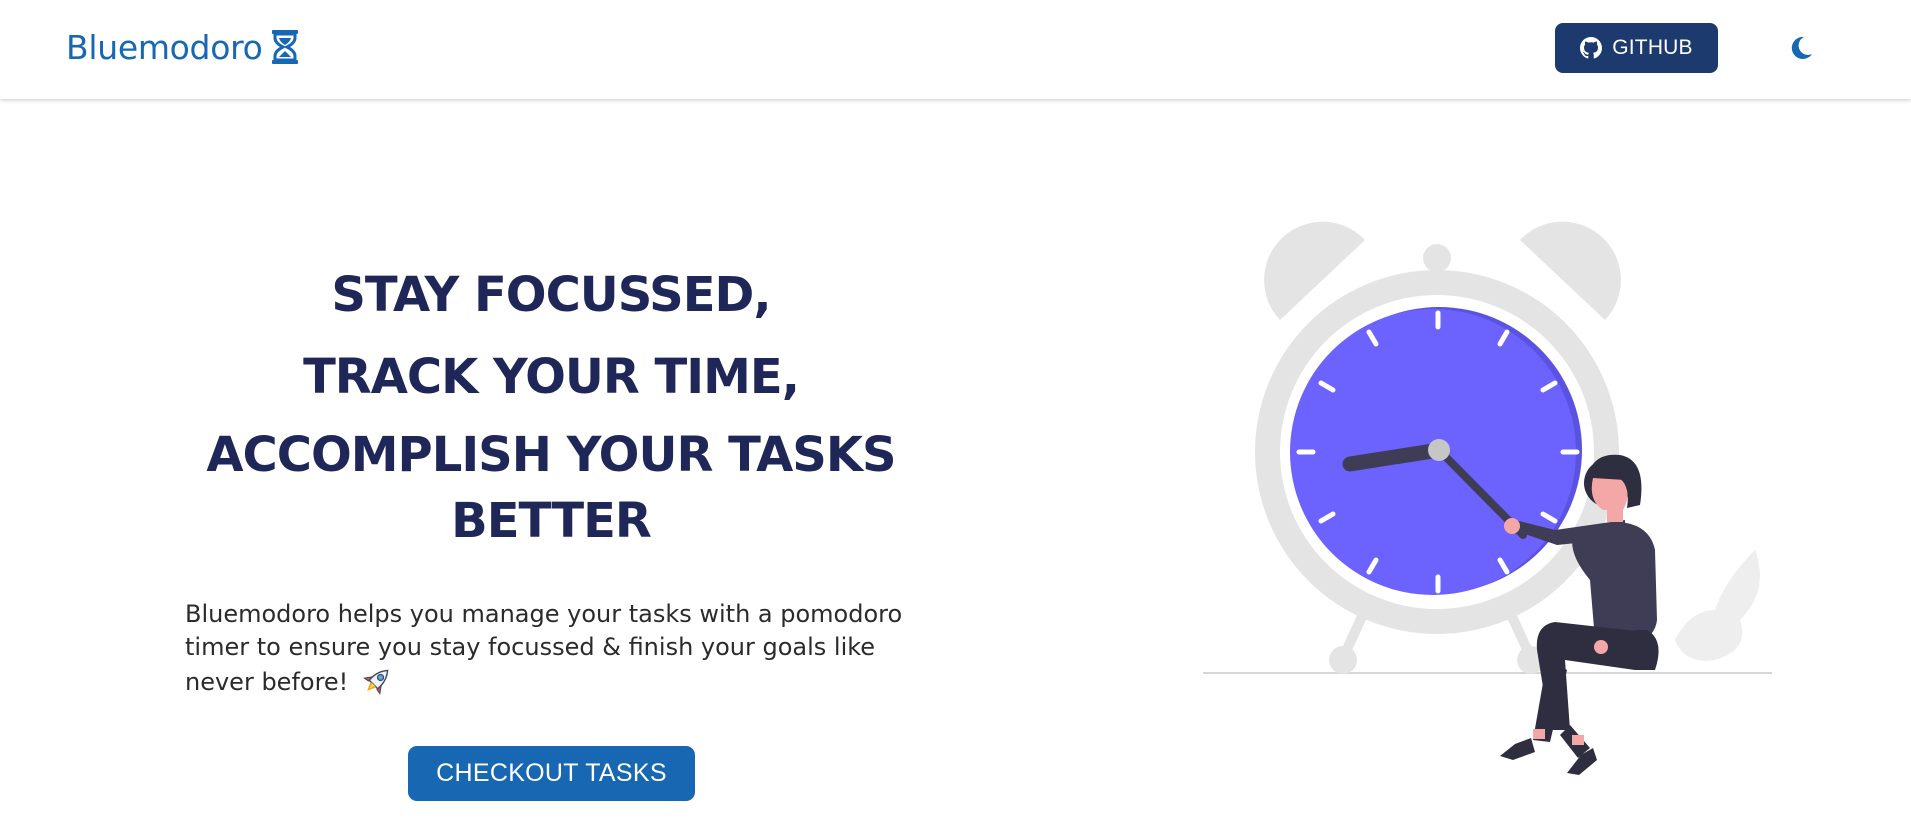 This screenshot has height=833, width=1911. I want to click on hero-heading-line-2: TRACK YOUR TIME,, so click(551, 377).